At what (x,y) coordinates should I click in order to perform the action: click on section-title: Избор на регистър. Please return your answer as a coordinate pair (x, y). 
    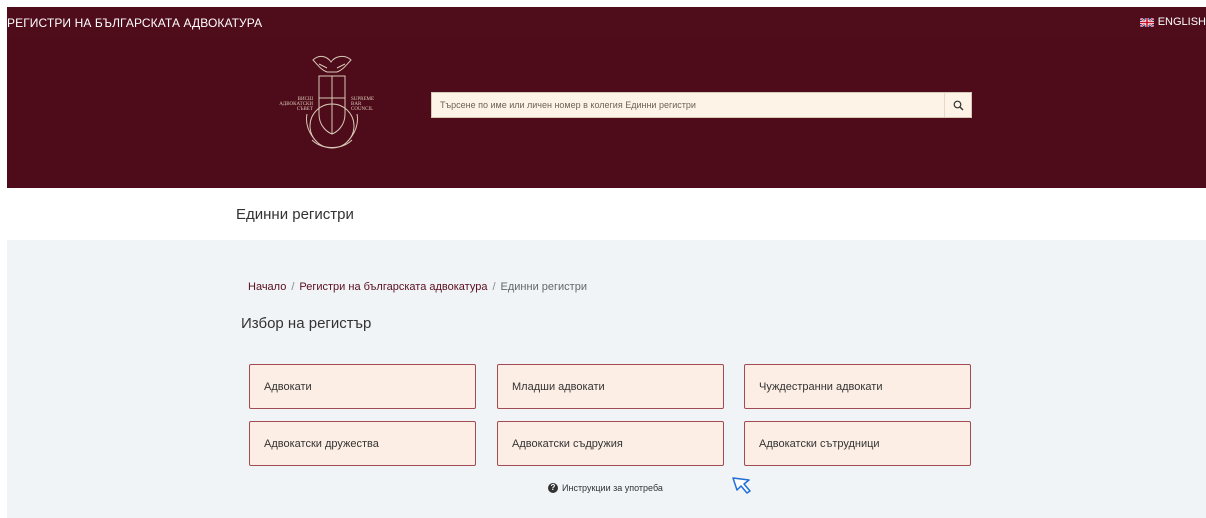
    Looking at the image, I should click on (306, 323).